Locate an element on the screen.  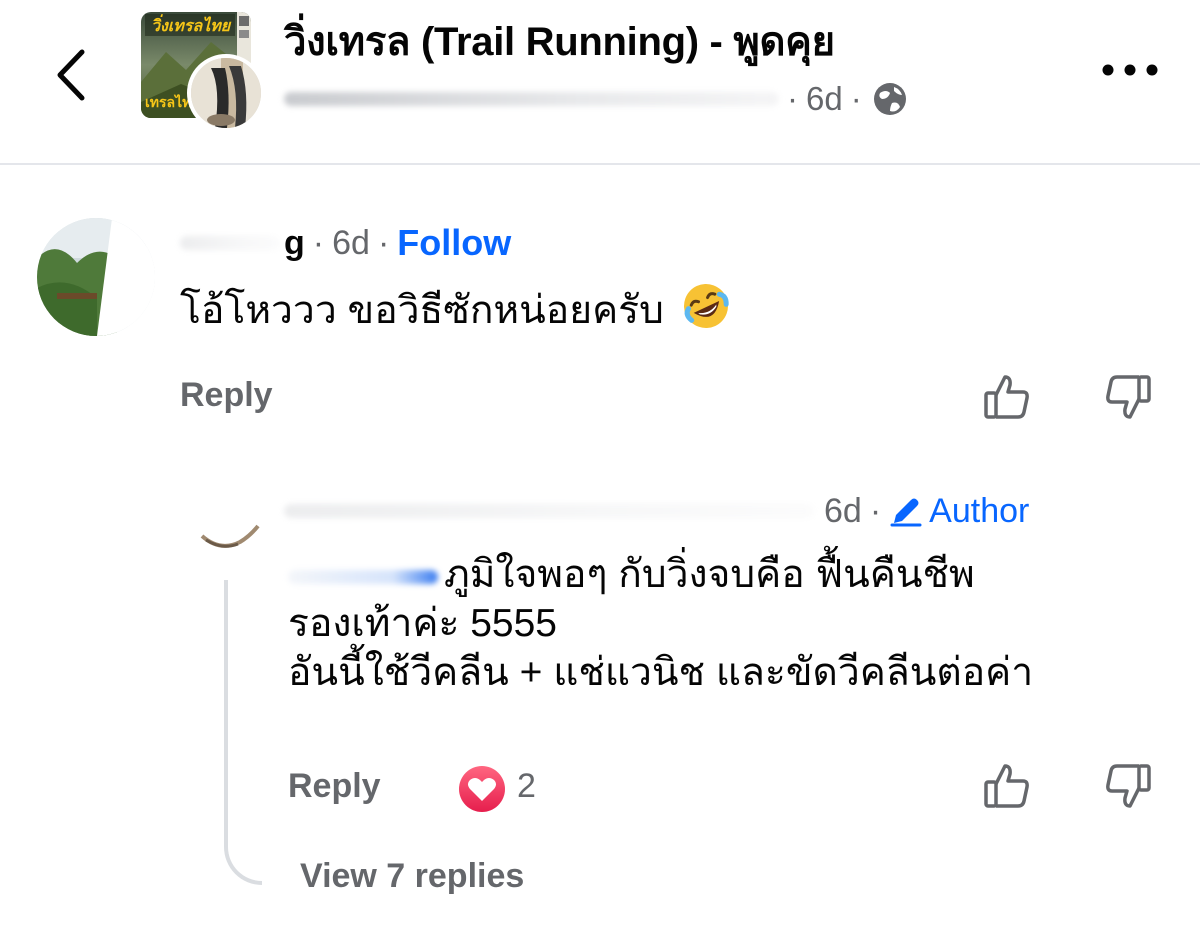
more-horizontal-icon is located at coordinates (1130, 70).